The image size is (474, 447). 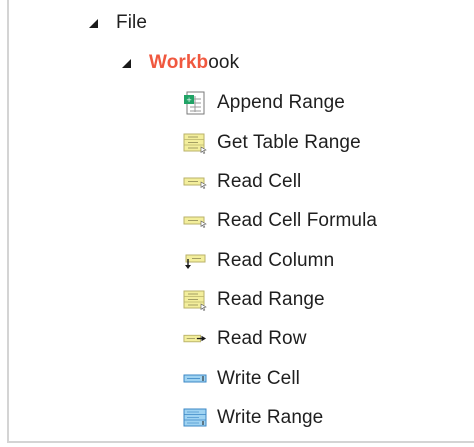 I want to click on read-range-icon, so click(x=195, y=300).